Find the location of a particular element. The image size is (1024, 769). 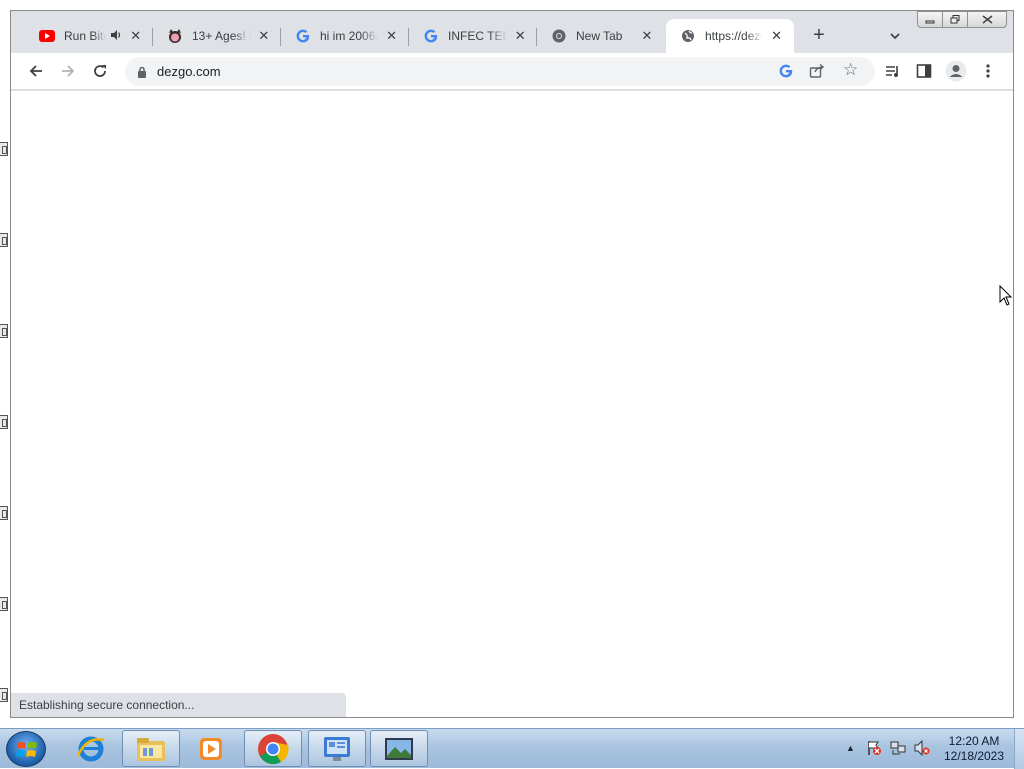

address-bar: dezgo.com ☆ is located at coordinates (500, 71).